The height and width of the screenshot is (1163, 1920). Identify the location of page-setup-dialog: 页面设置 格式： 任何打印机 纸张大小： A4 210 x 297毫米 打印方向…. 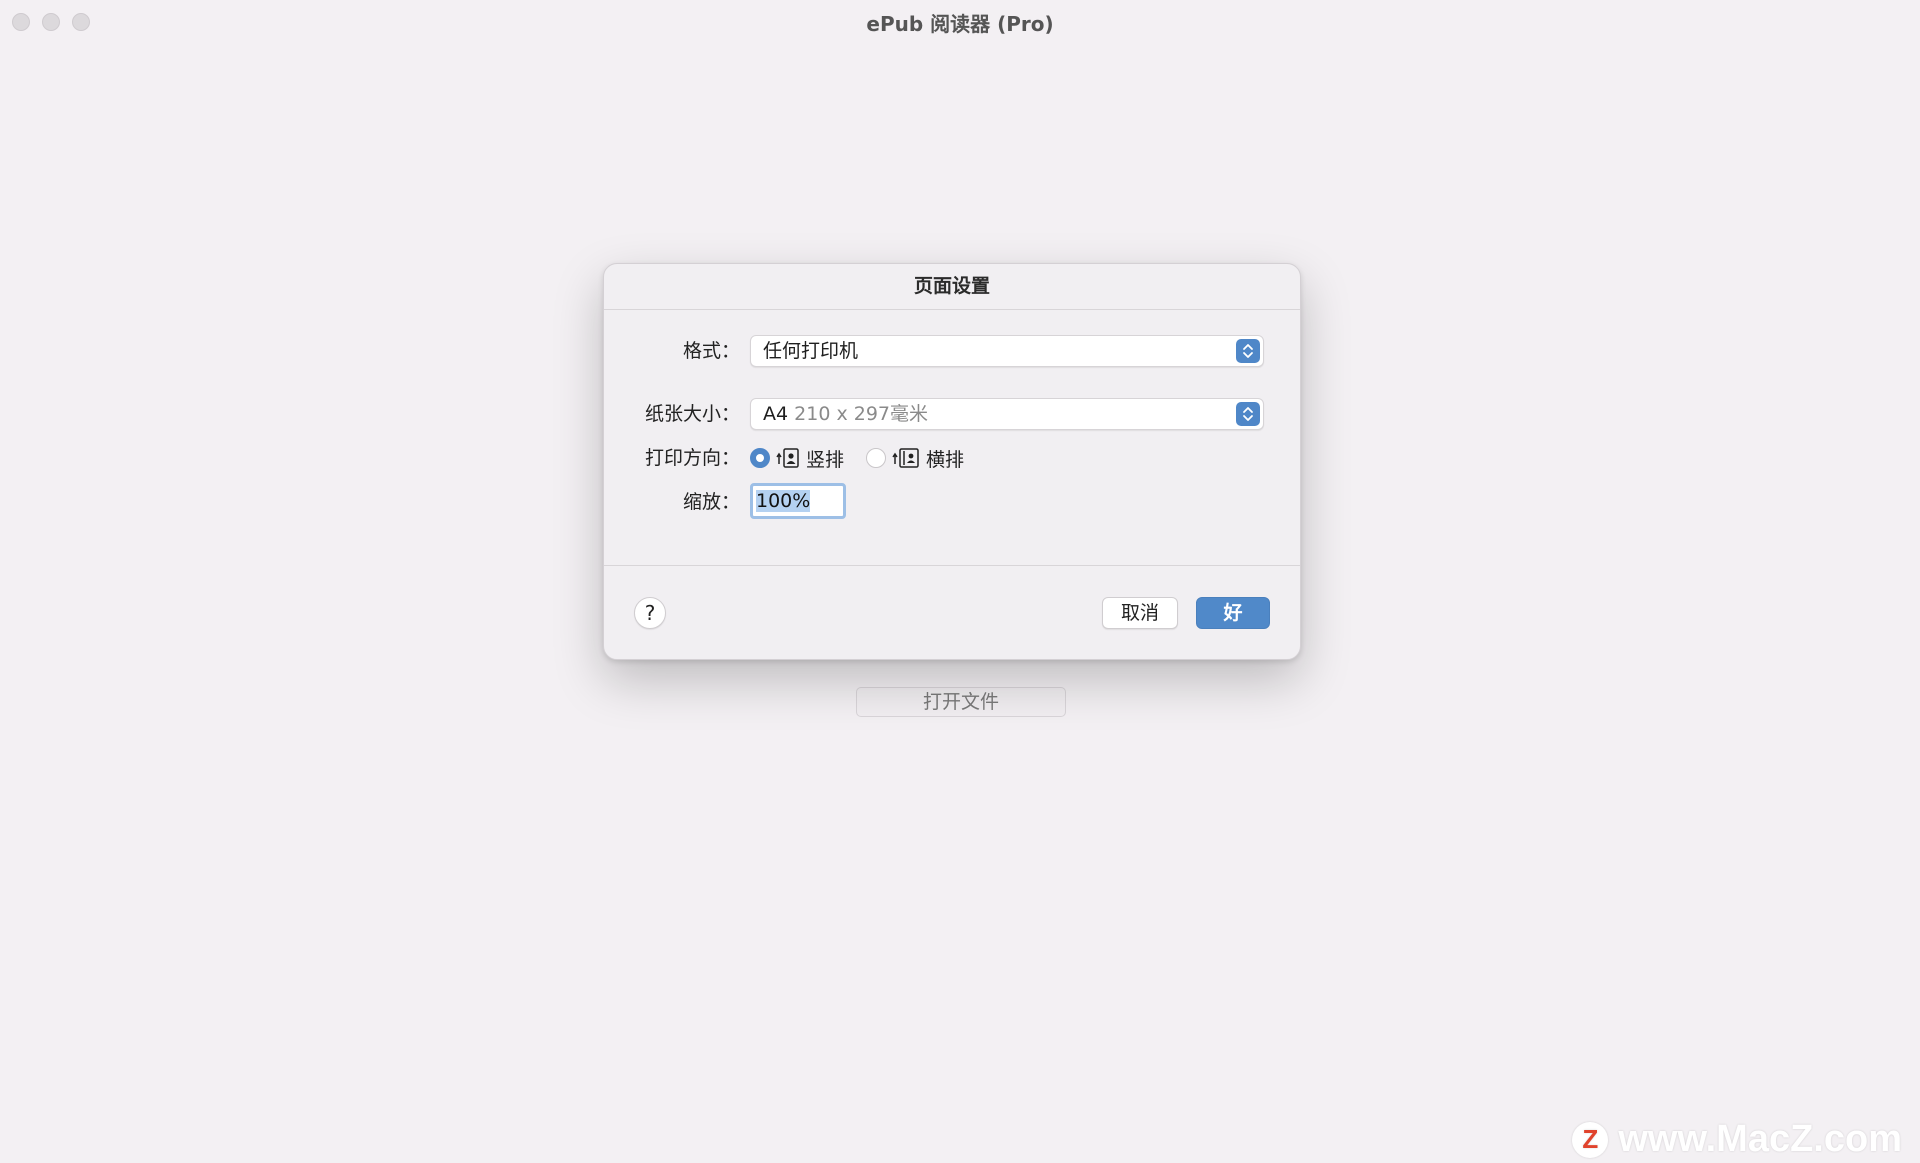
(952, 461).